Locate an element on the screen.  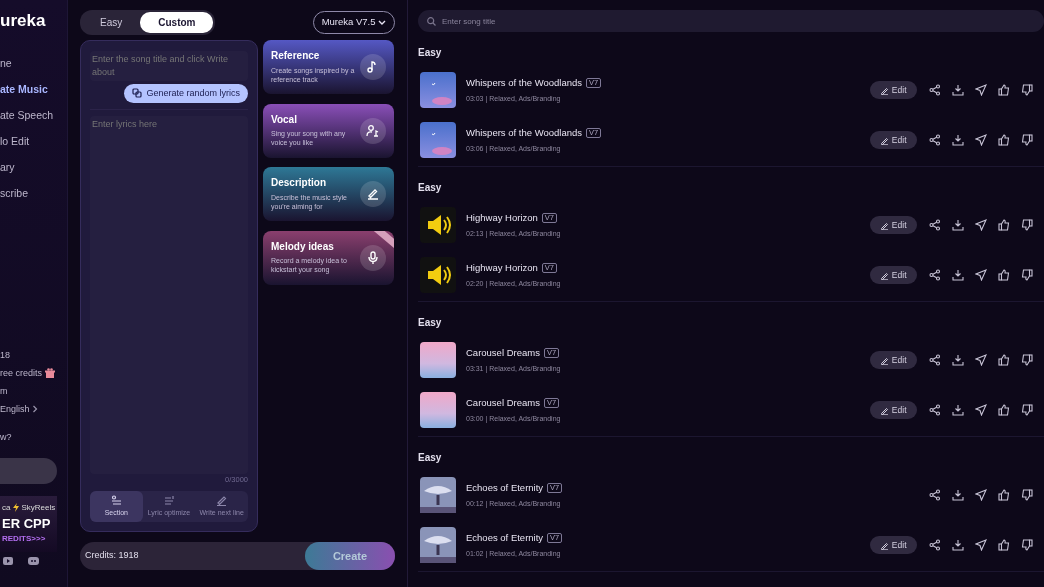
account-item: ree credits is located at coordinates (21, 372).